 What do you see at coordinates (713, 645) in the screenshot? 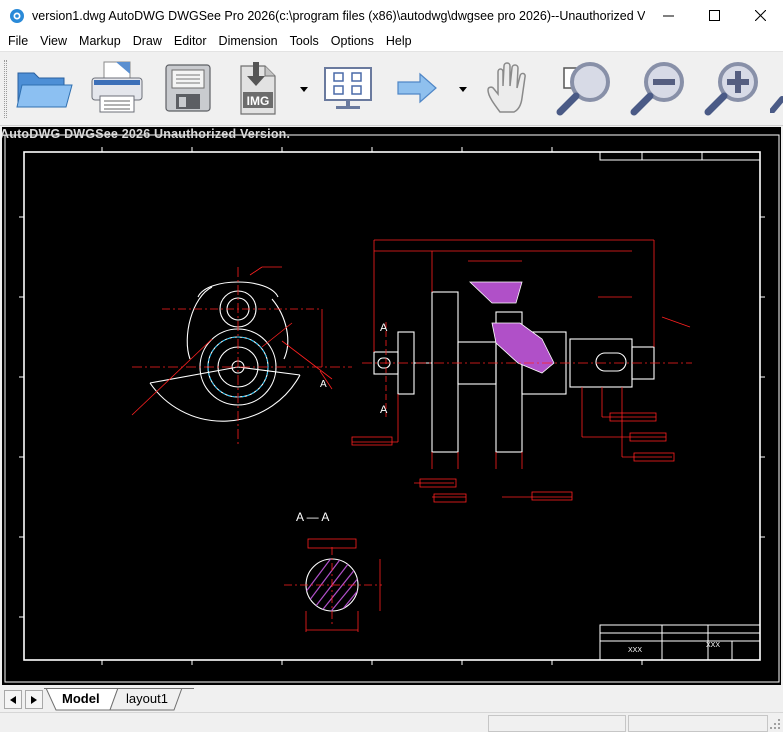
I see `title-block-code: XXX` at bounding box center [713, 645].